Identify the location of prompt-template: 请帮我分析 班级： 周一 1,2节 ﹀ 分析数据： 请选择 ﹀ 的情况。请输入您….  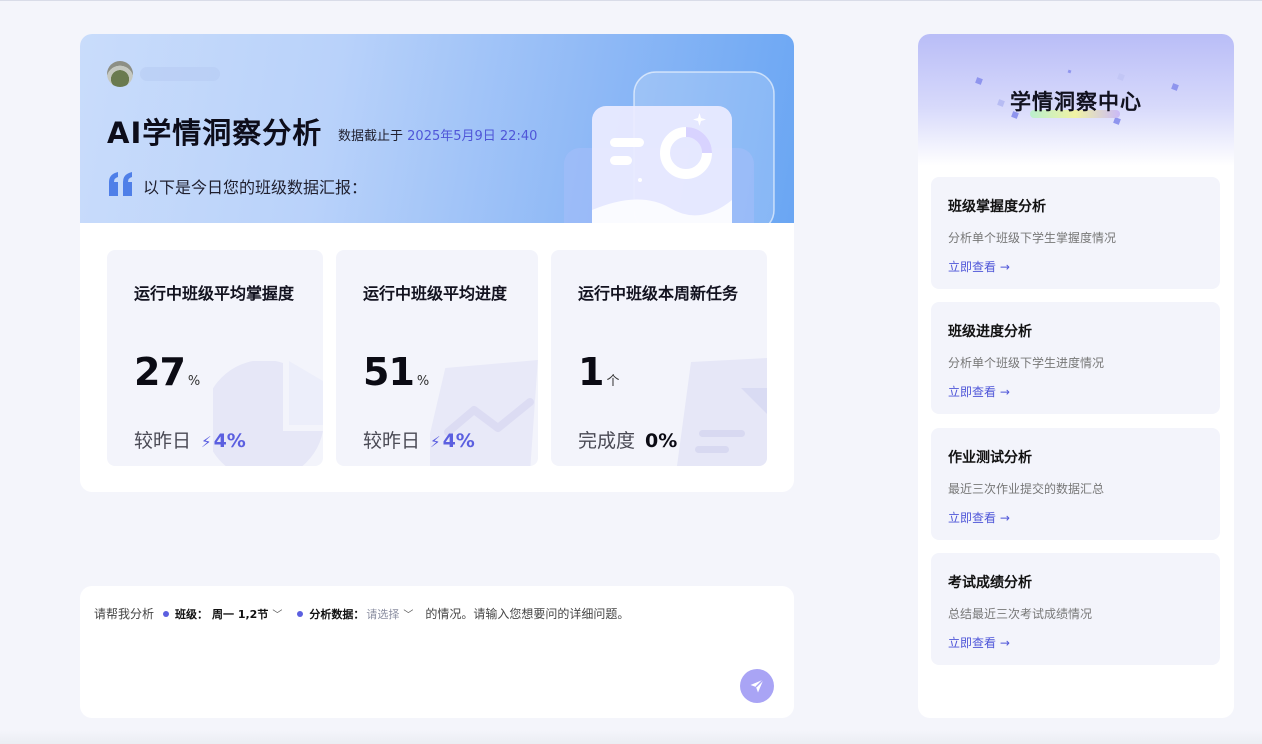
(361, 613).